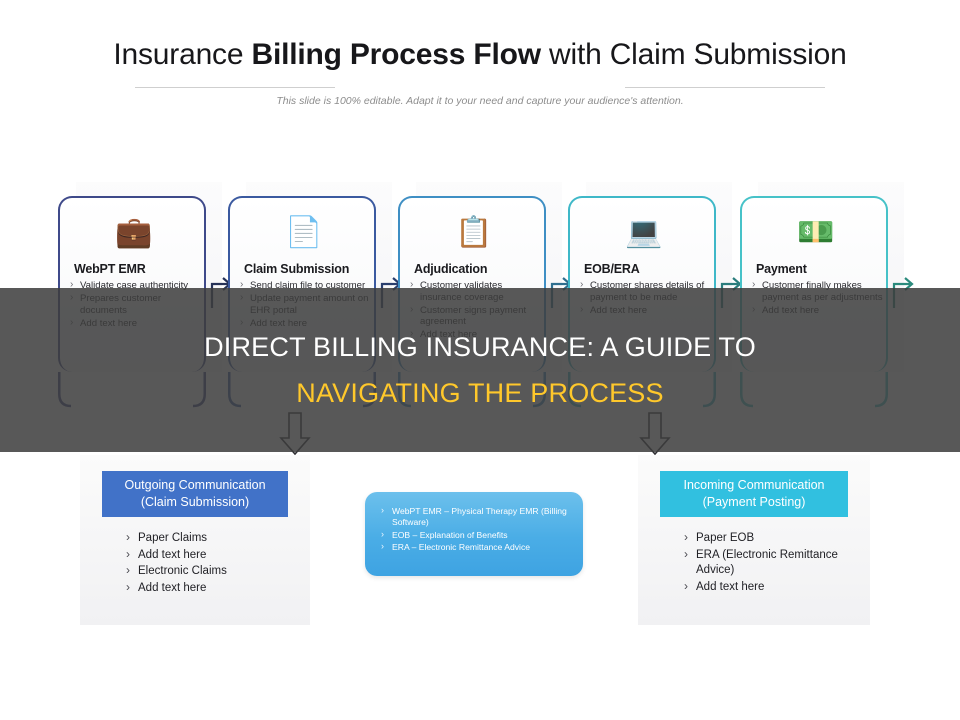  Describe the element at coordinates (297, 269) in the screenshot. I see `process-step-title: Claim Submission` at that location.